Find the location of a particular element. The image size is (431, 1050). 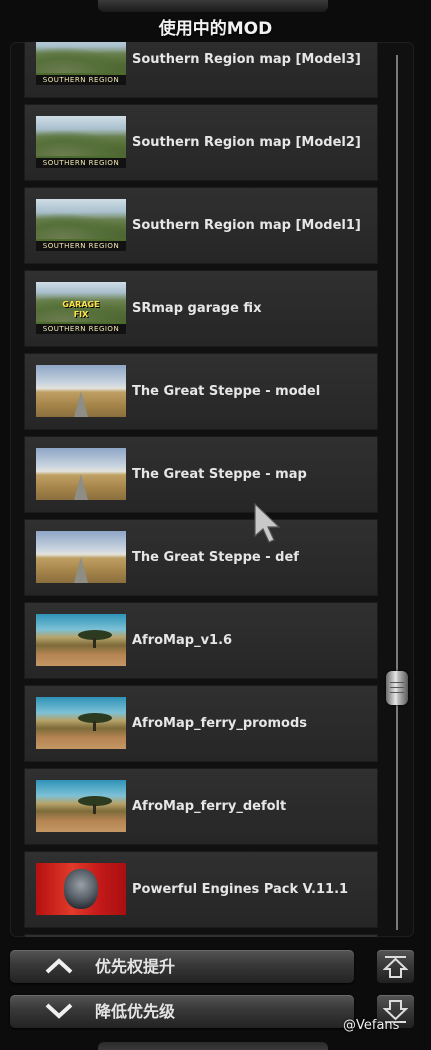

thumbnail-fix-text: FIX is located at coordinates (81, 314).